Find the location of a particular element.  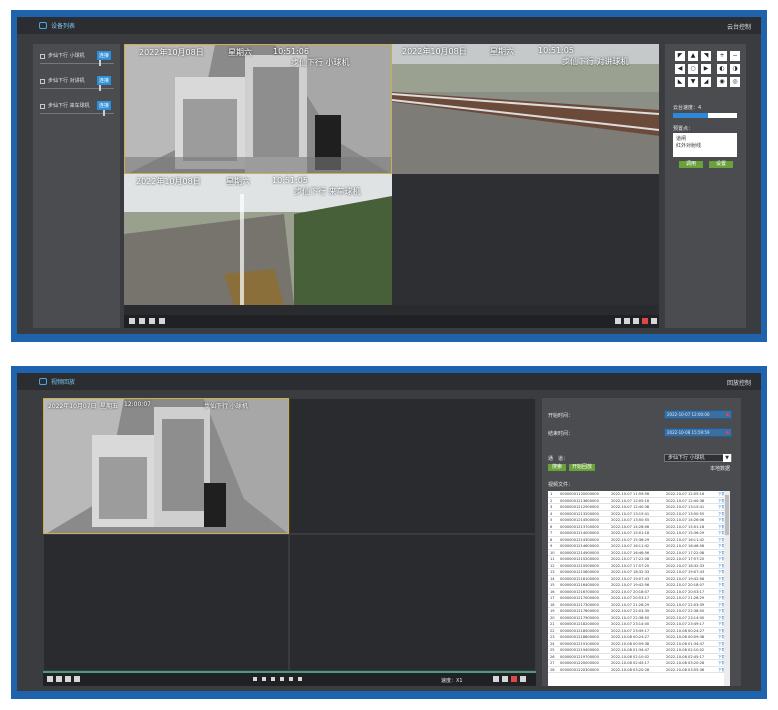

video-cell-empty is located at coordinates (525, 239).